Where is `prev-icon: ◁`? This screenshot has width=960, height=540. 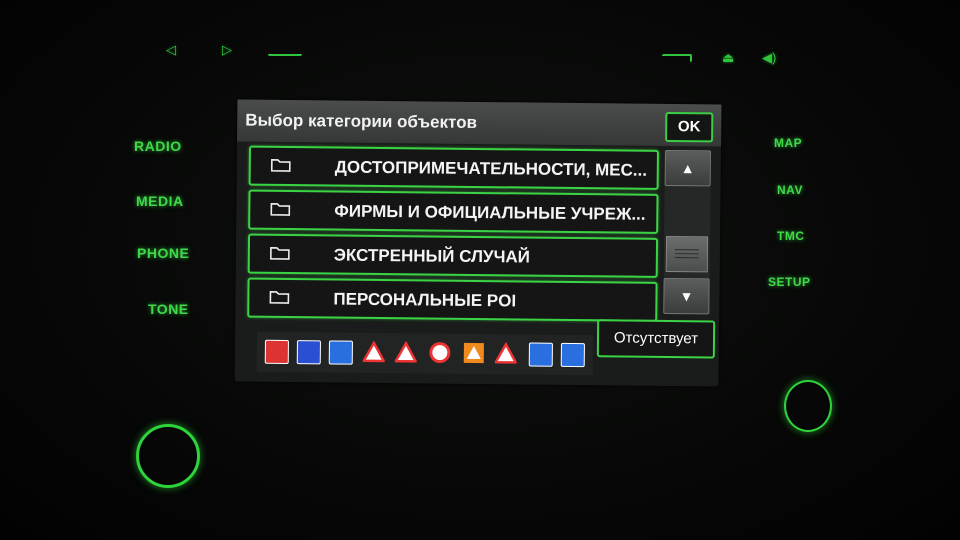 prev-icon: ◁ is located at coordinates (171, 50).